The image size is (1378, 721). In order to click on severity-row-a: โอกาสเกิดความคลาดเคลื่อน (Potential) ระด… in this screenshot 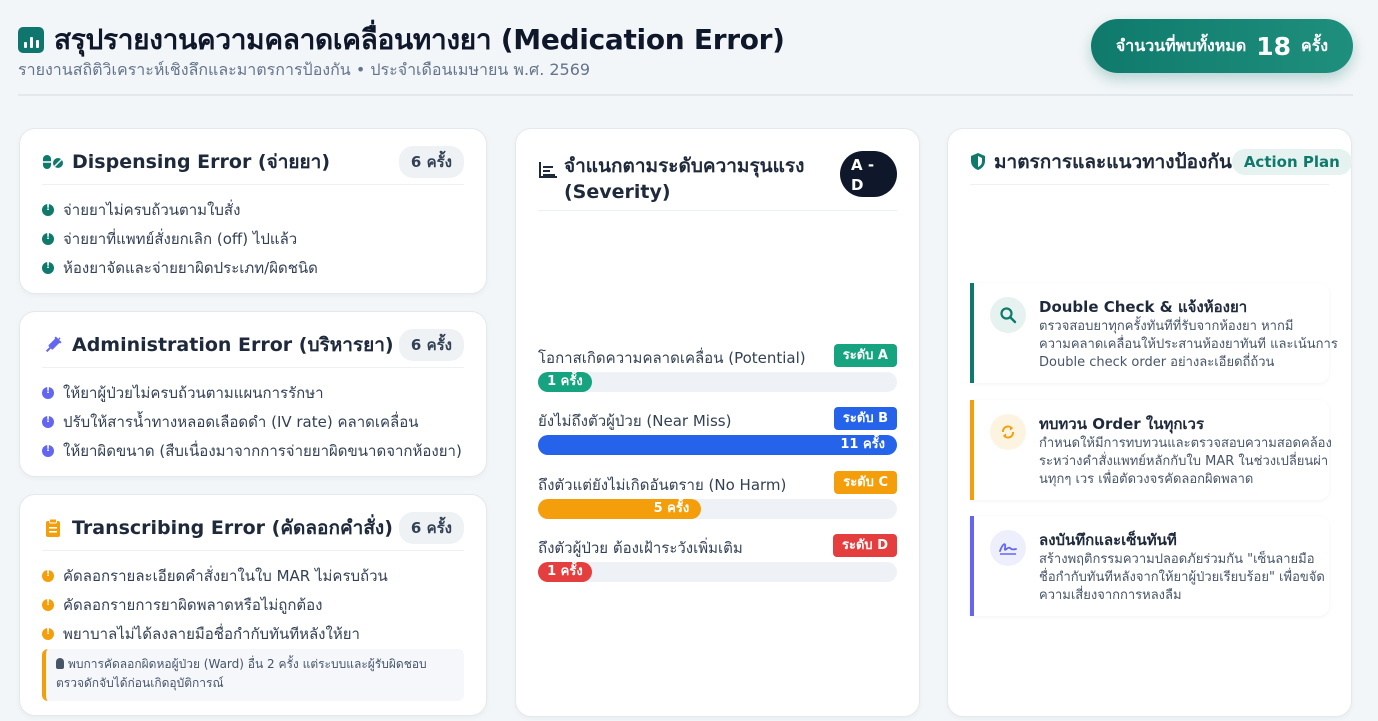, I will do `click(717, 369)`.